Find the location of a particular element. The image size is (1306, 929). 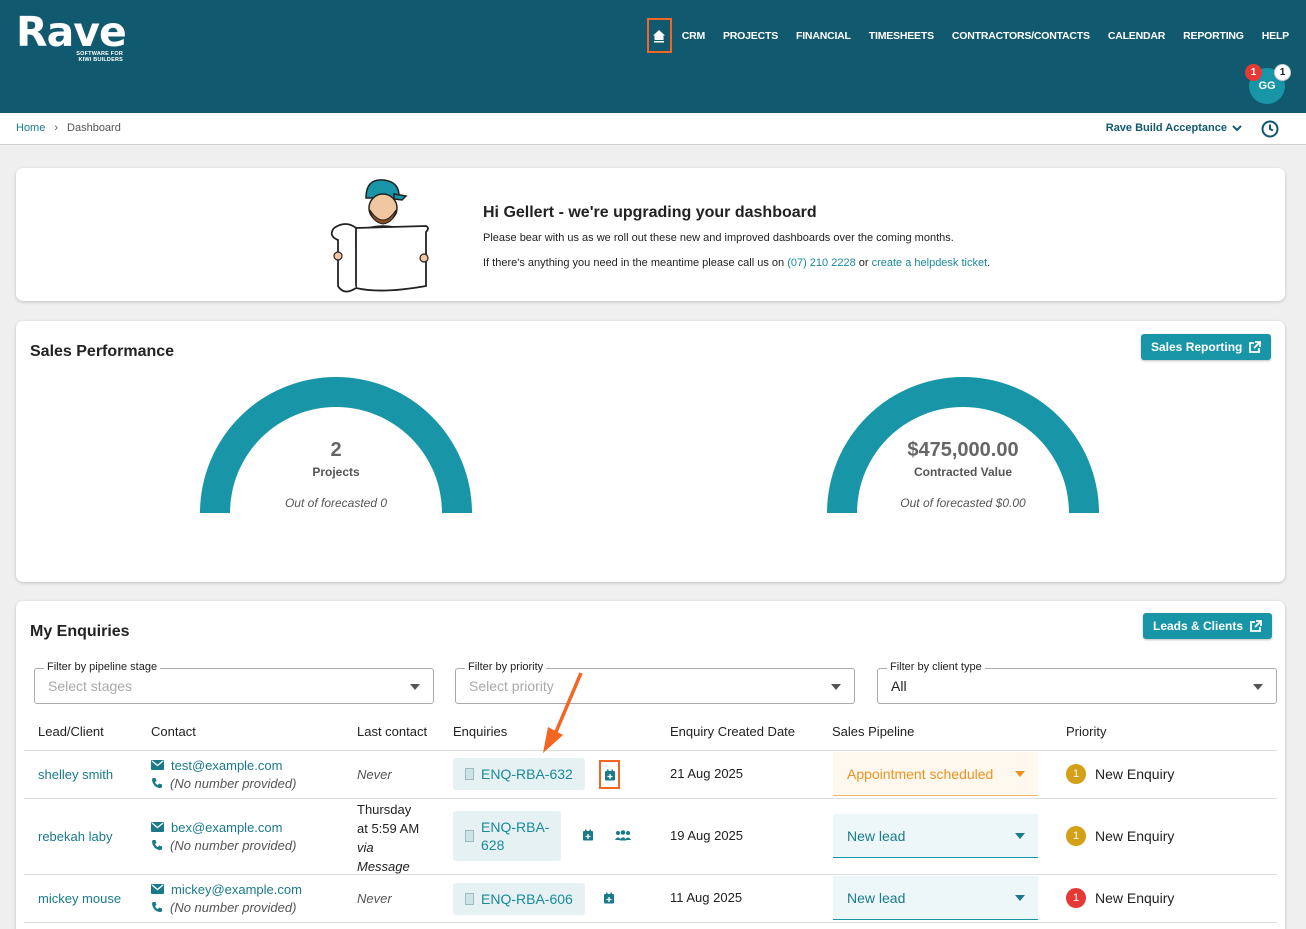

contact-email-link: bex@example.com is located at coordinates (226, 827).